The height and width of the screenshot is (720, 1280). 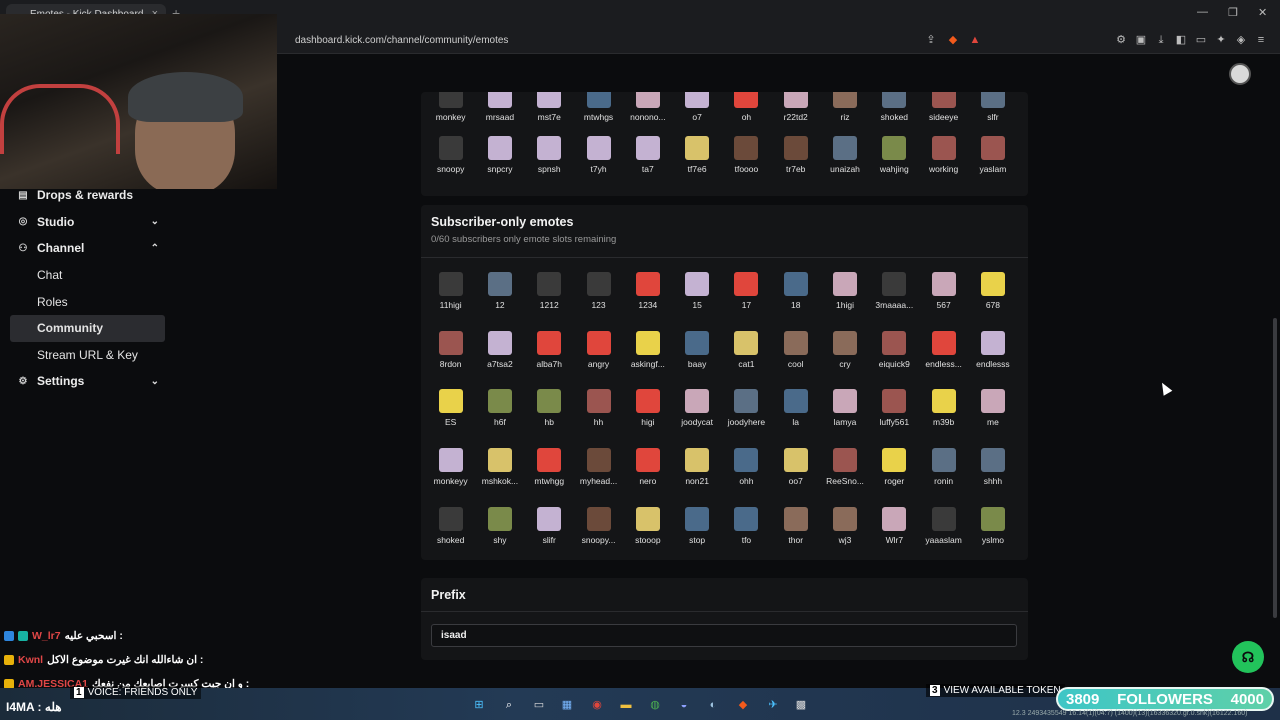 I want to click on emote-item: joodyhere, so click(x=746, y=418).